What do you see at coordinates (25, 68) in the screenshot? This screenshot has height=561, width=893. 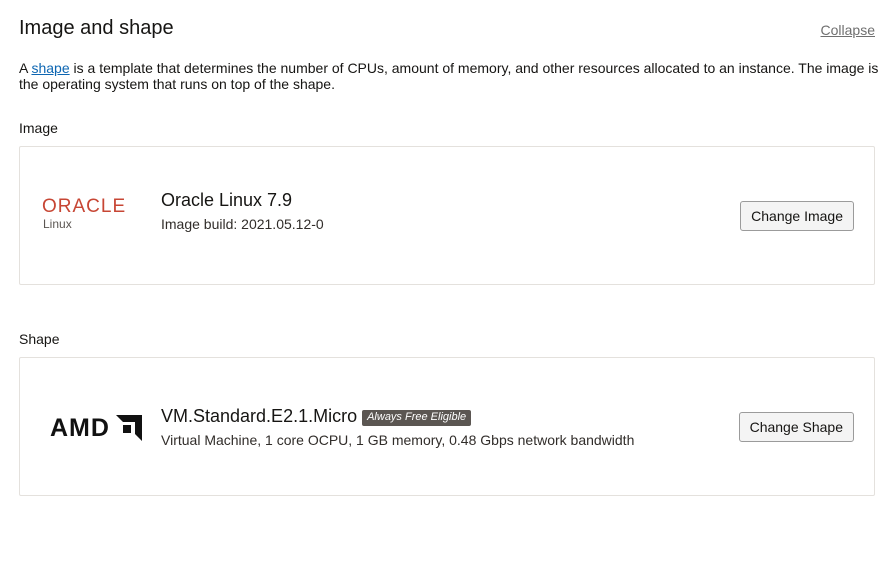 I see `description-prefix: A` at bounding box center [25, 68].